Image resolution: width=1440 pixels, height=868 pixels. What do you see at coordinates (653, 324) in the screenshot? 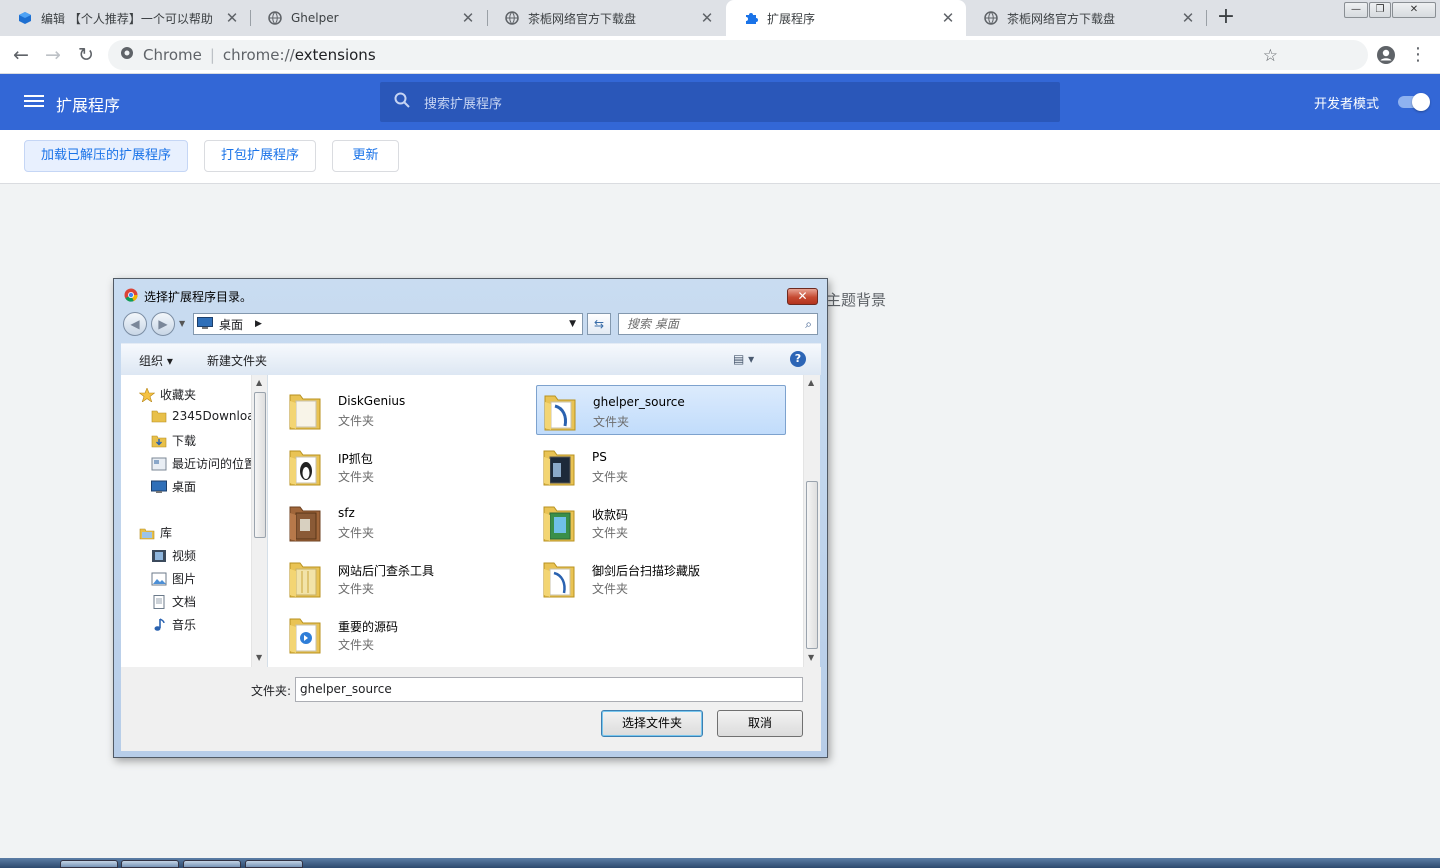
I see `dialog-search-placeholder: 搜索 桌面` at bounding box center [653, 324].